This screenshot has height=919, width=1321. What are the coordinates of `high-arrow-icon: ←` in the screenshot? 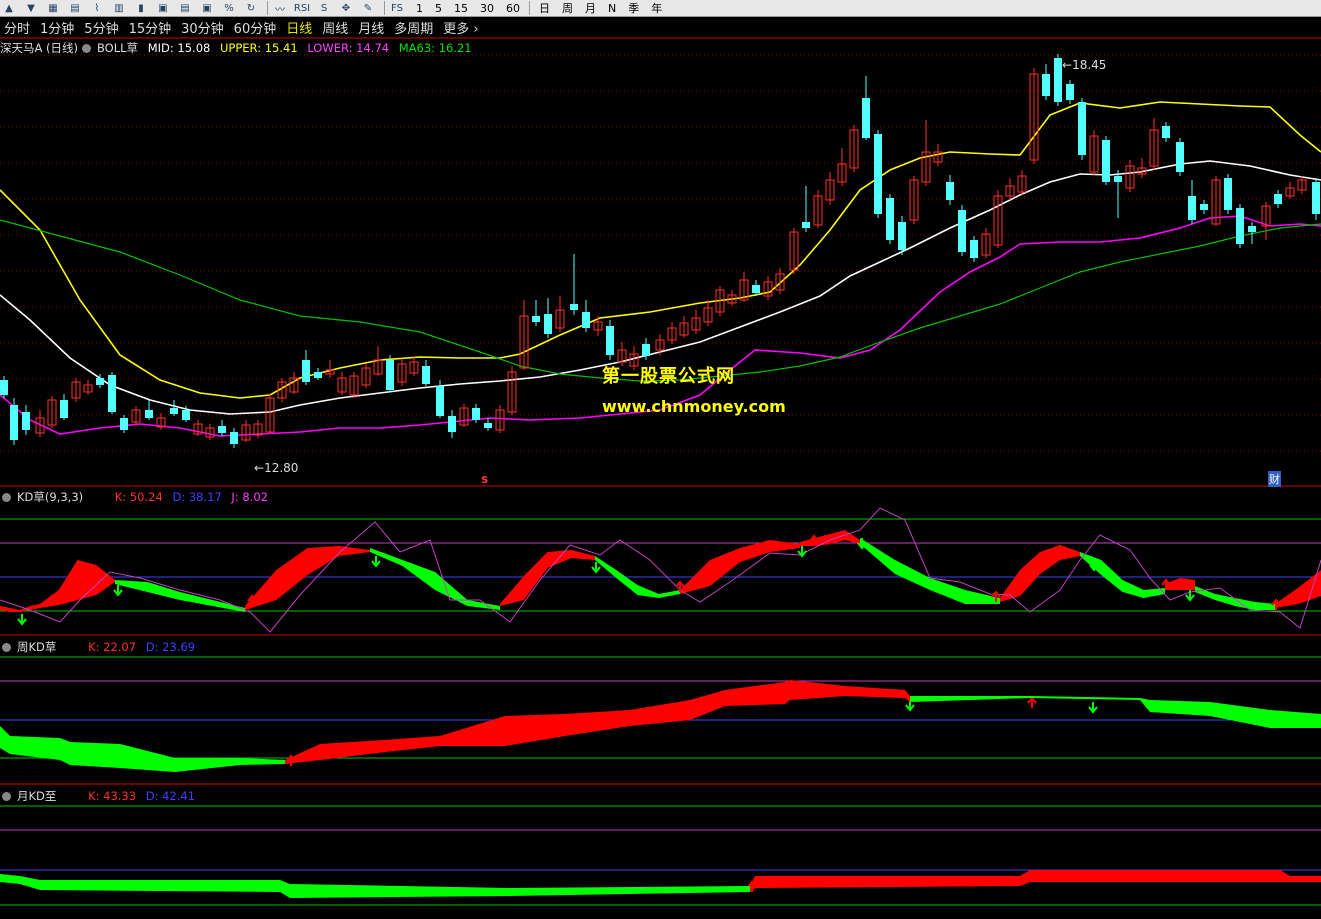 It's located at (1067, 65).